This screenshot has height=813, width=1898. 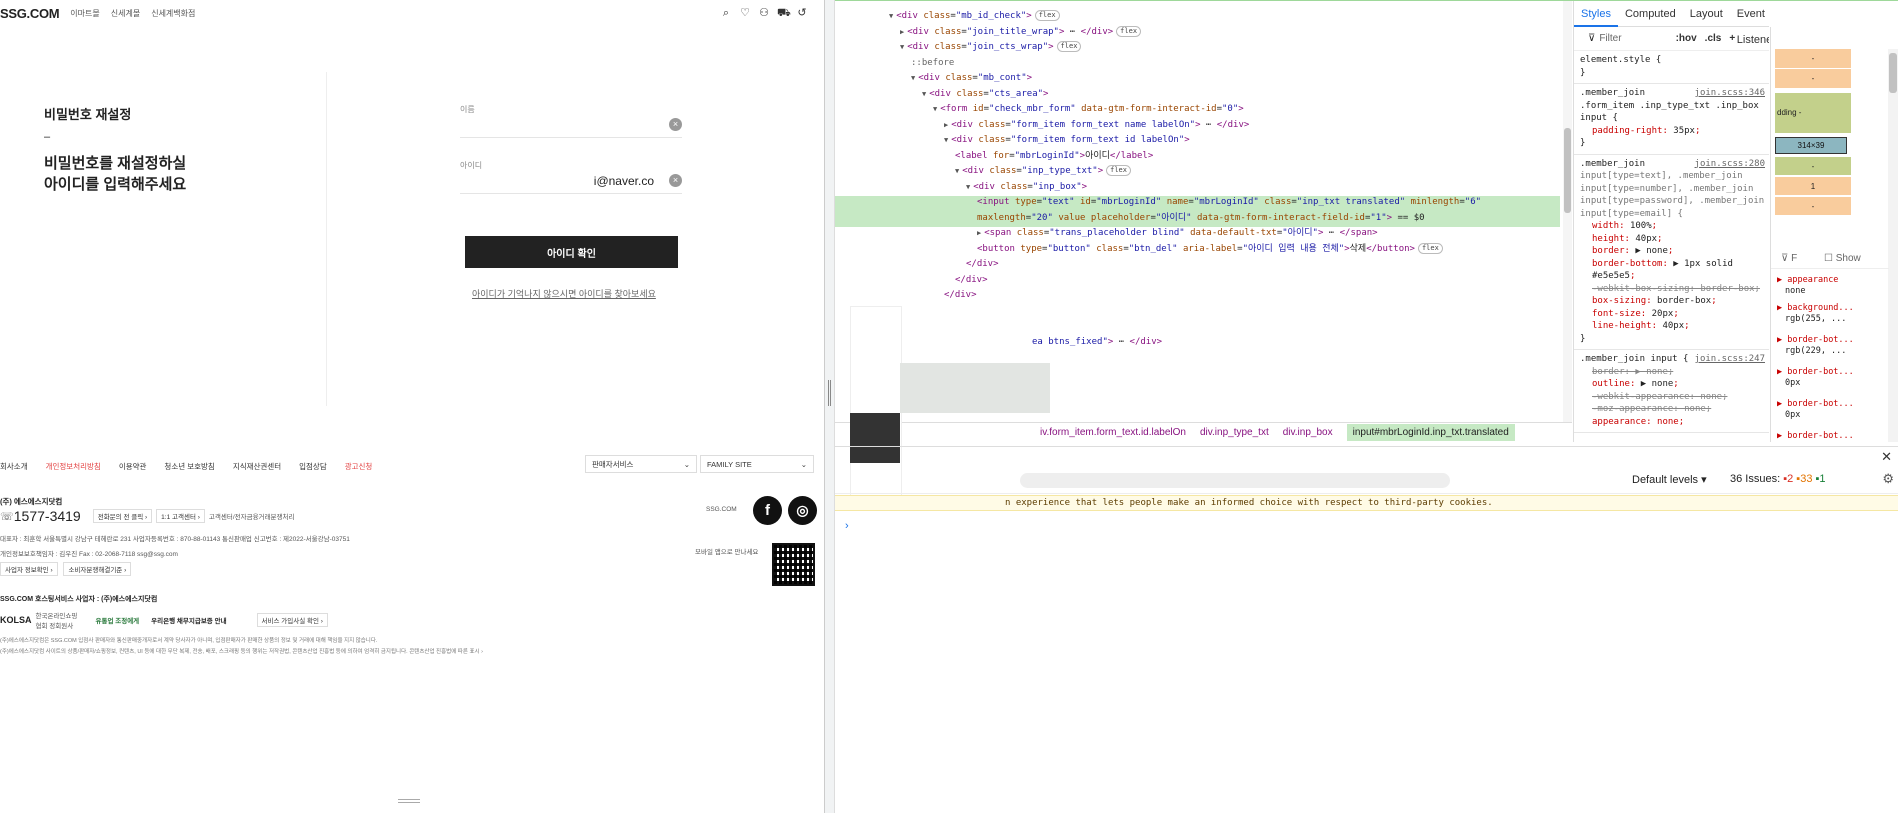 I want to click on dom-node-row: ▼ <div class="cts_area">, so click(x=985, y=94).